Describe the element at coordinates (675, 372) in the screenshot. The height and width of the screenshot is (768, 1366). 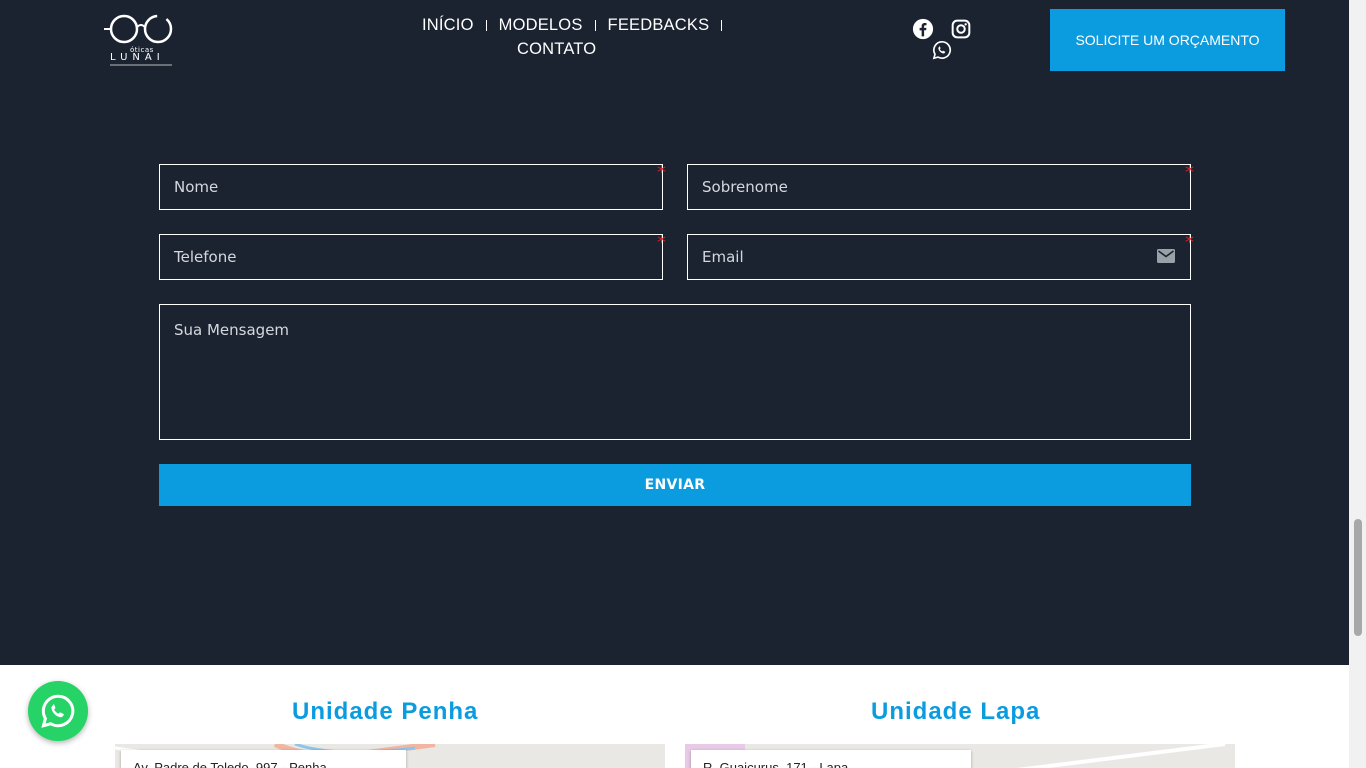
I see `mensagem-field: Sua Mensagem` at that location.